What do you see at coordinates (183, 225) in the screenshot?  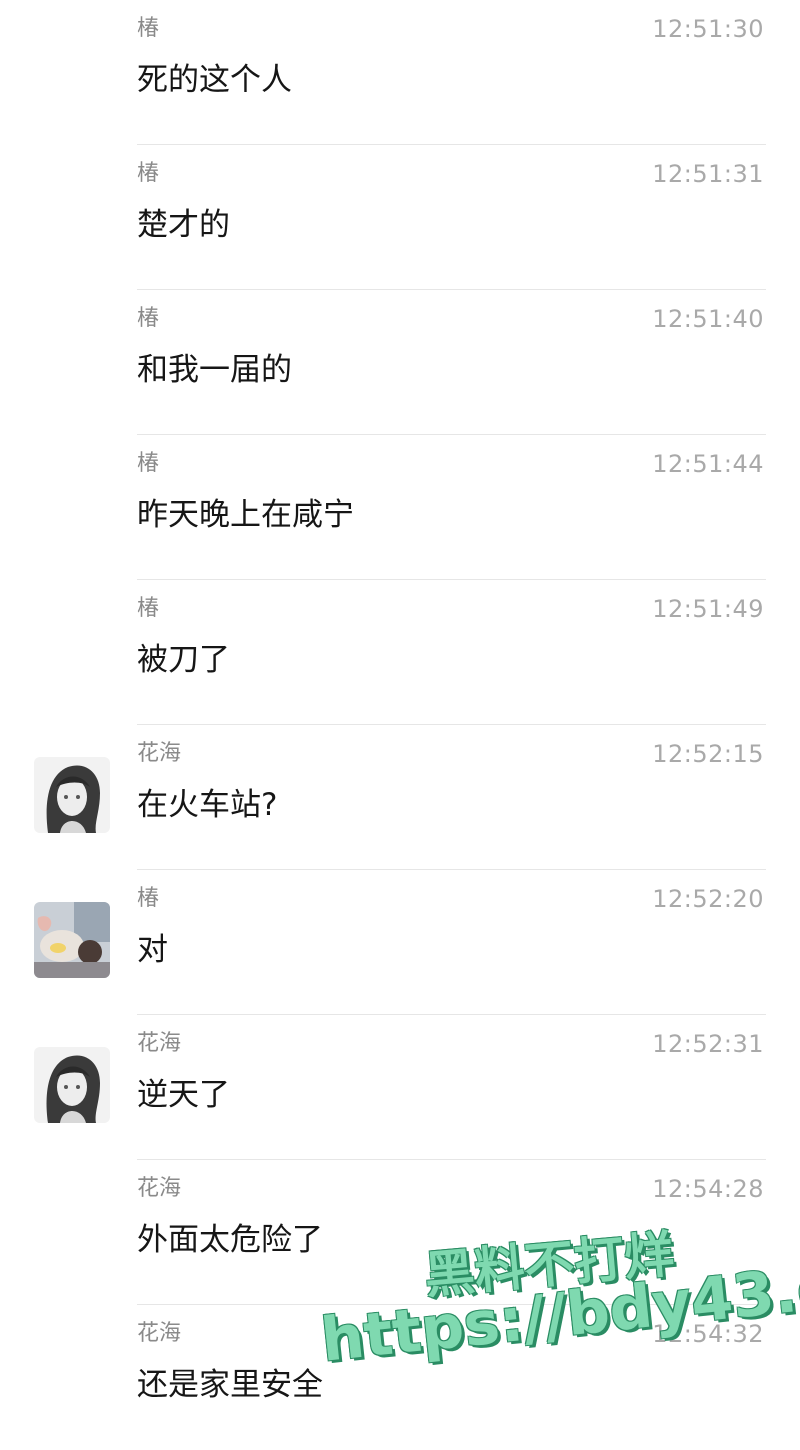 I see `message-text: 楚才的` at bounding box center [183, 225].